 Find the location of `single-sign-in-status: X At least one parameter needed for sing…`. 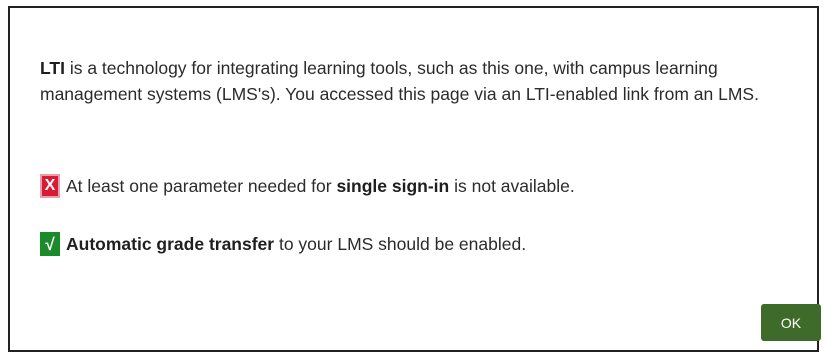

single-sign-in-status: X At least one parameter needed for sing… is located at coordinates (307, 186).